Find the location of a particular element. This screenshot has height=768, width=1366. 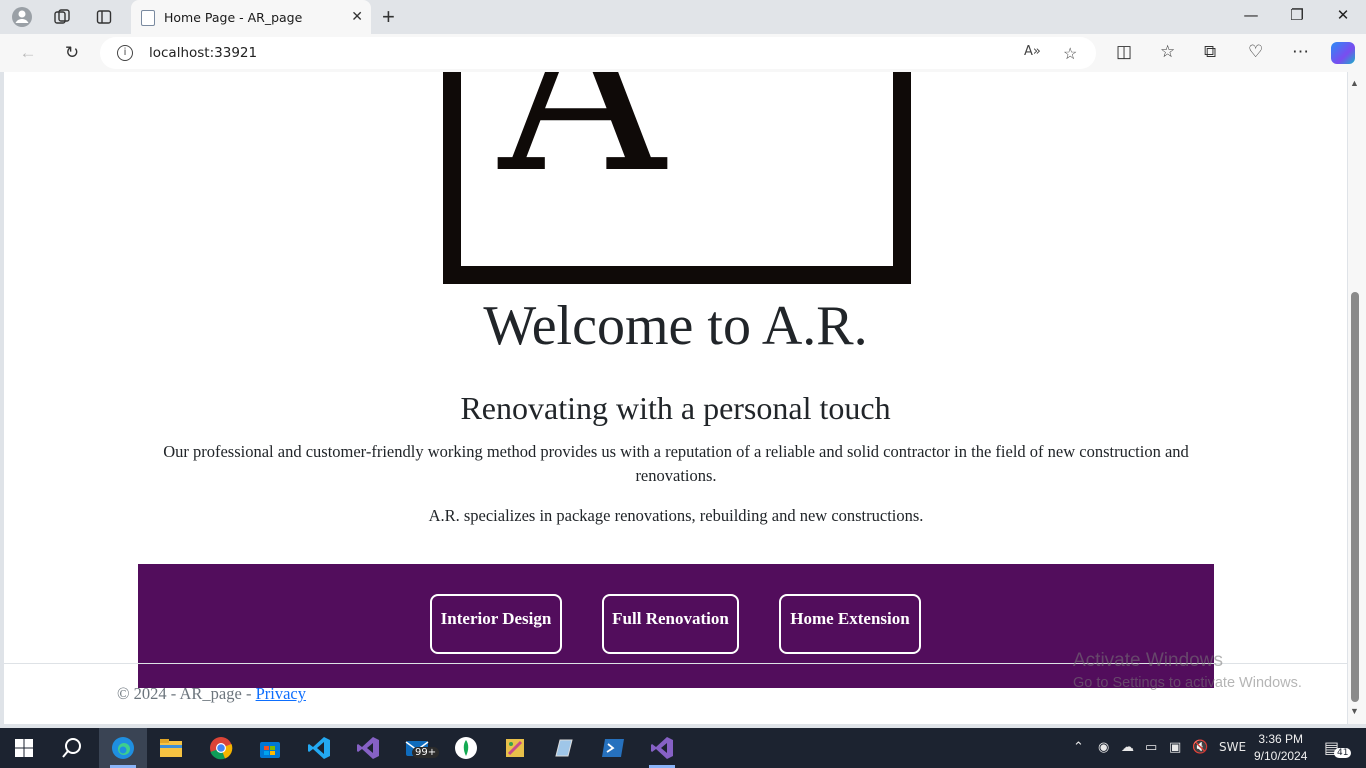

volume-muted-icon: 🔇 is located at coordinates (1200, 747).